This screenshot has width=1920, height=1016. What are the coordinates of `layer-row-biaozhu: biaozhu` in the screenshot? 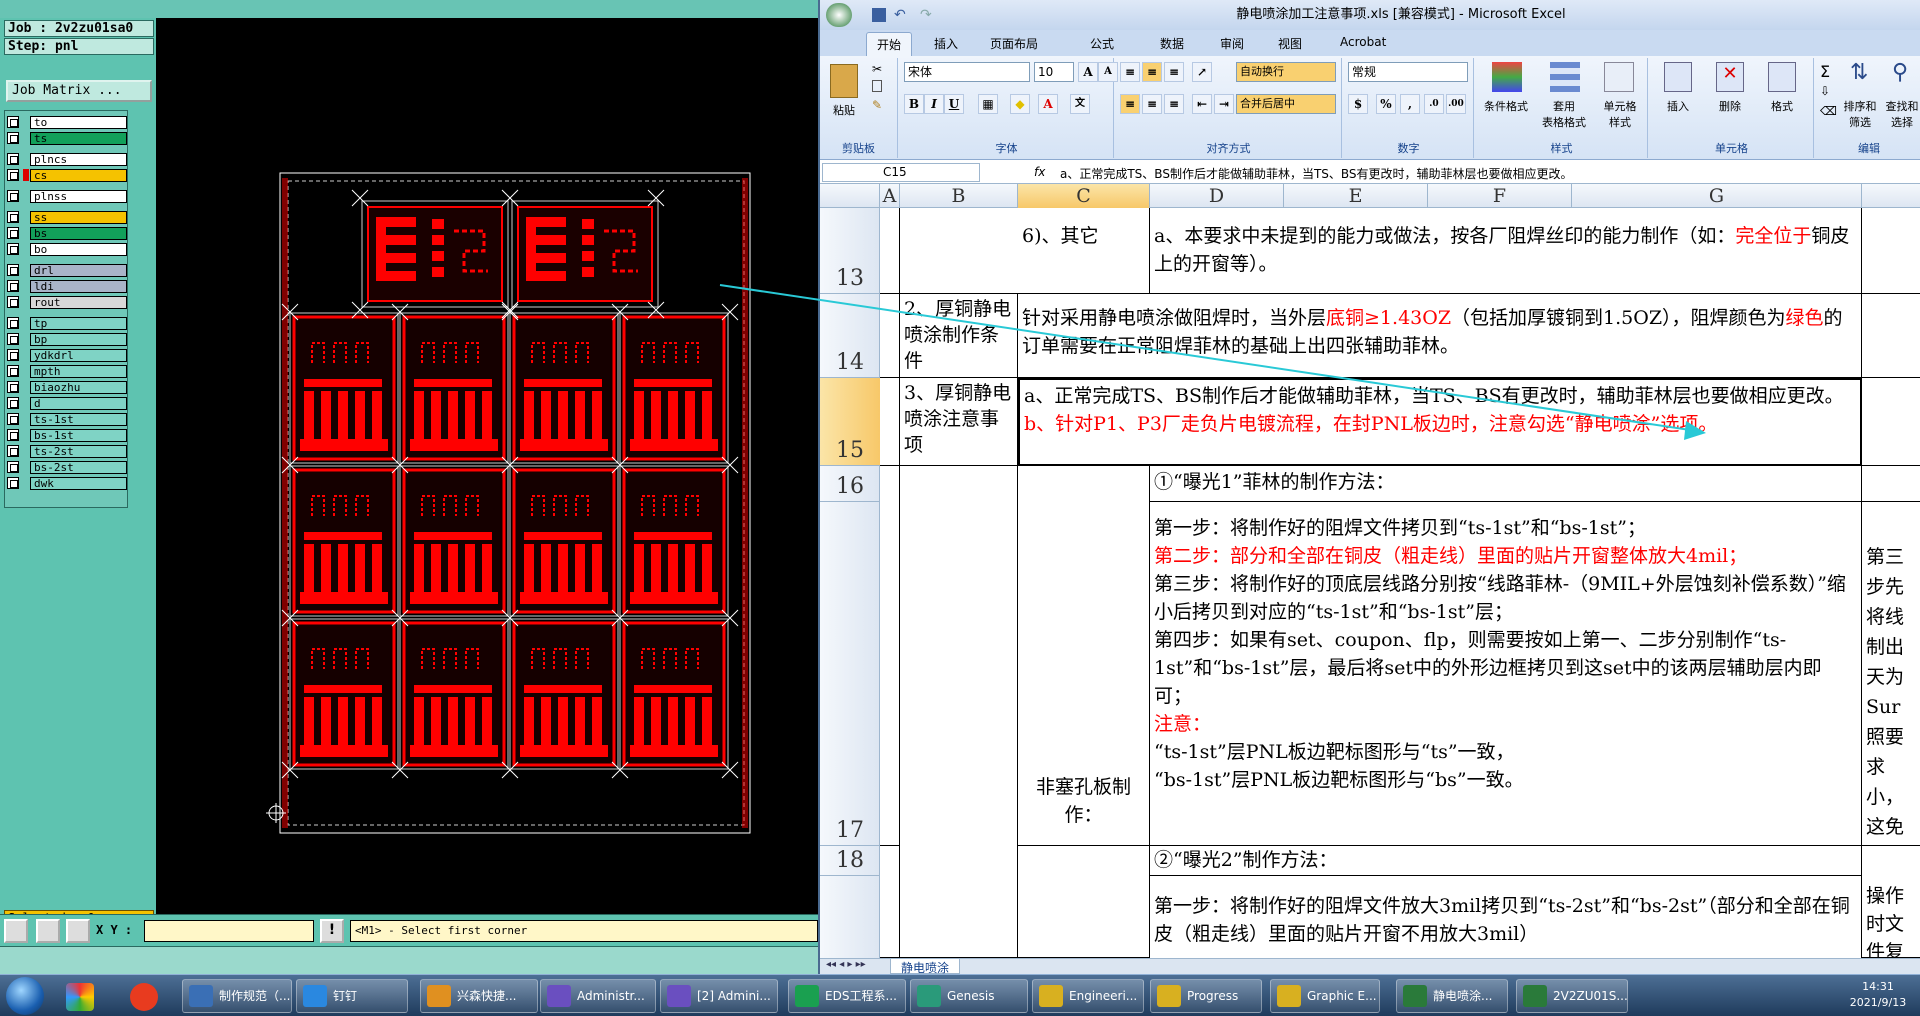 It's located at (67, 387).